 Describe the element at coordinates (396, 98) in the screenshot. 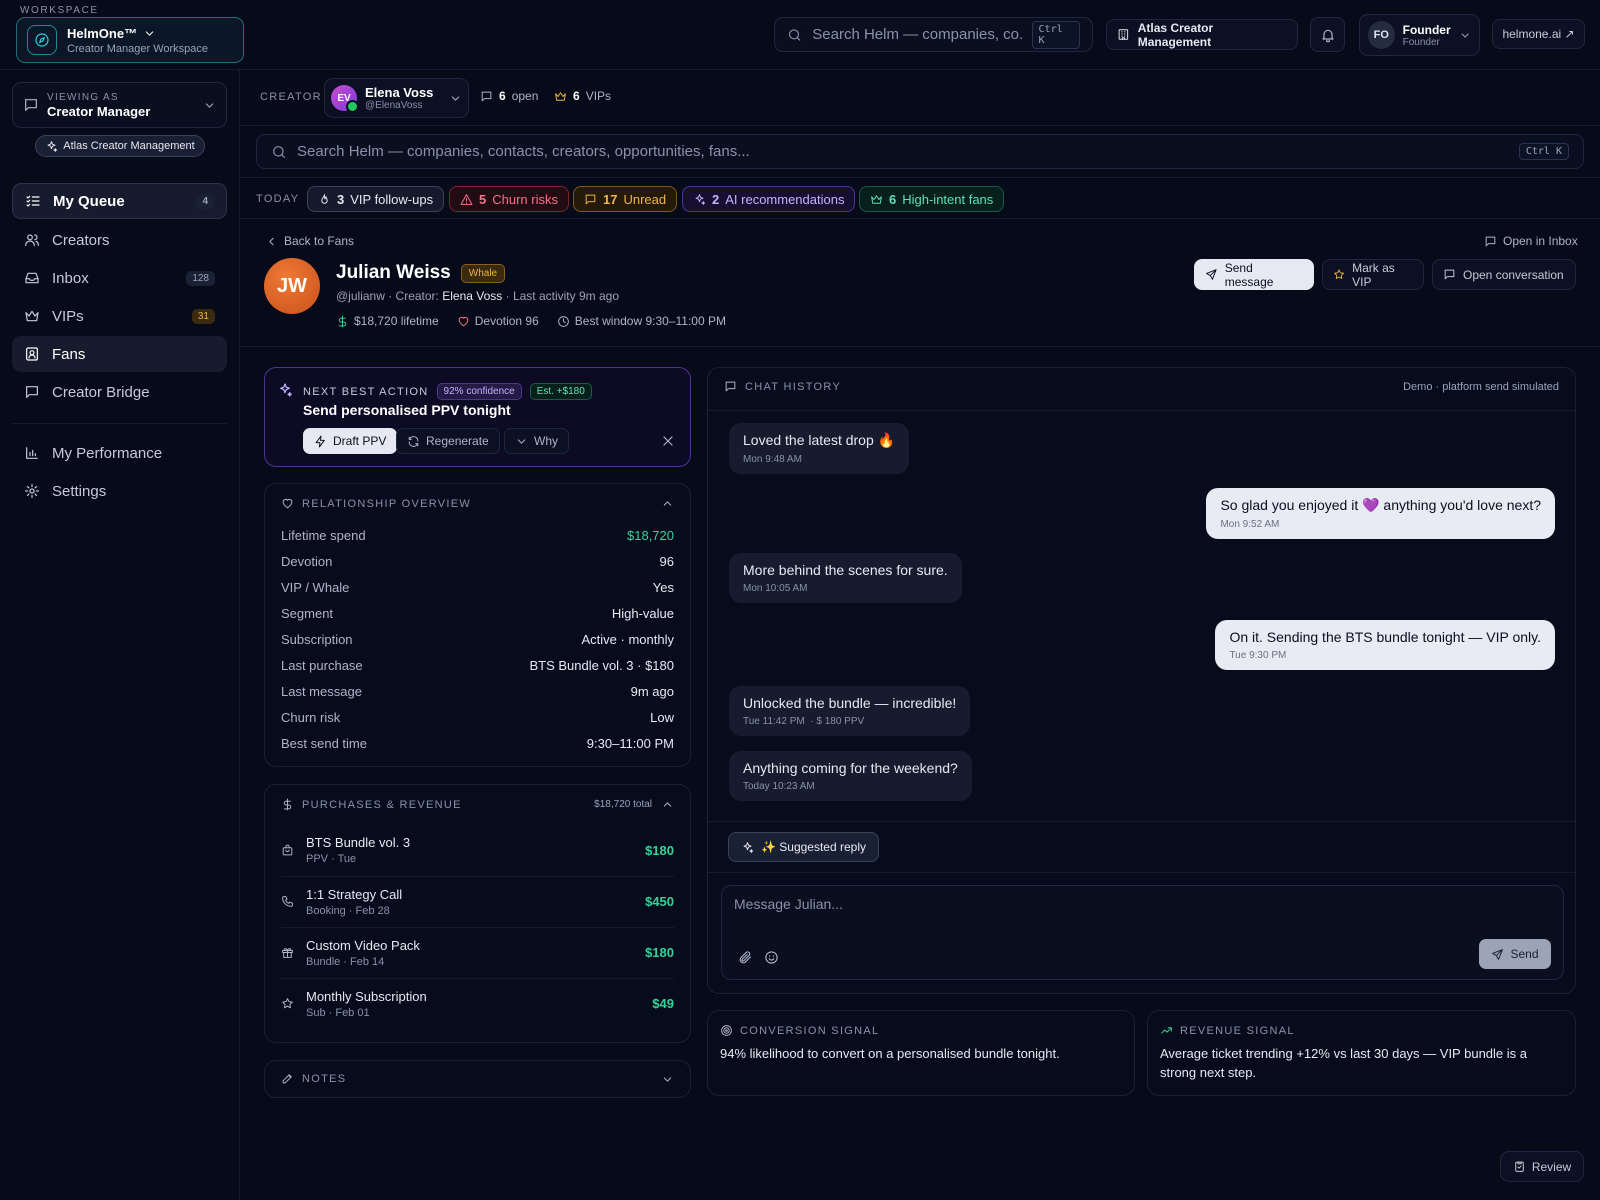

I see `creator-selector: EV Elena Voss @ElenaVoss` at that location.